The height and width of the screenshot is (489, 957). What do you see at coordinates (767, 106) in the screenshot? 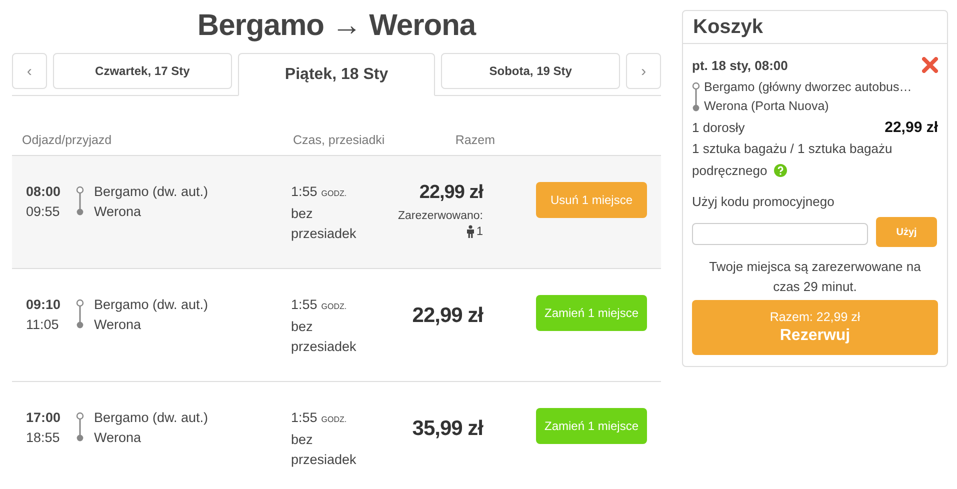
I see `arrival-stop: Werona (Porta Nuova)` at bounding box center [767, 106].